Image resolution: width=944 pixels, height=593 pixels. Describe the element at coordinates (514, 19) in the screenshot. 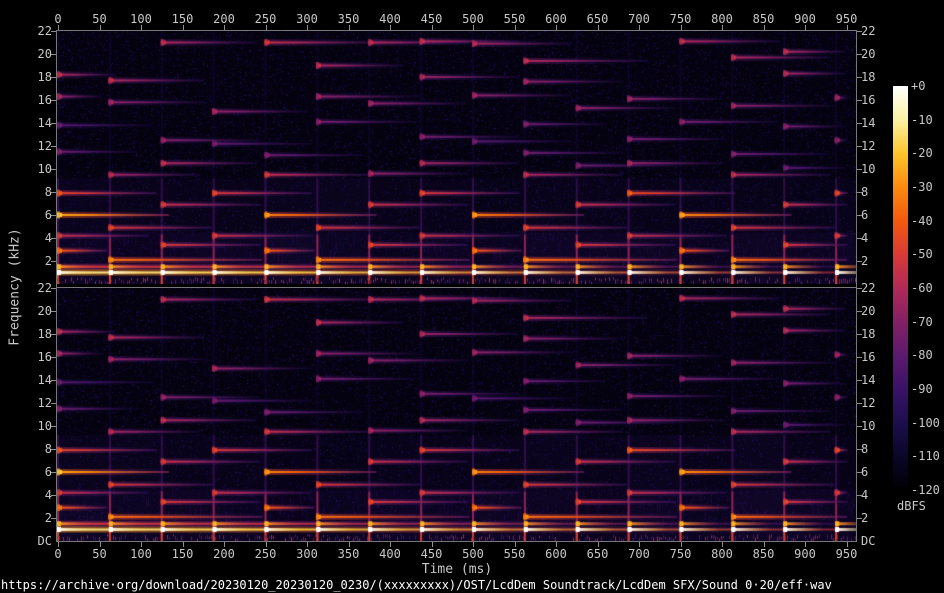

I see `time-tick-label-top: 550` at that location.